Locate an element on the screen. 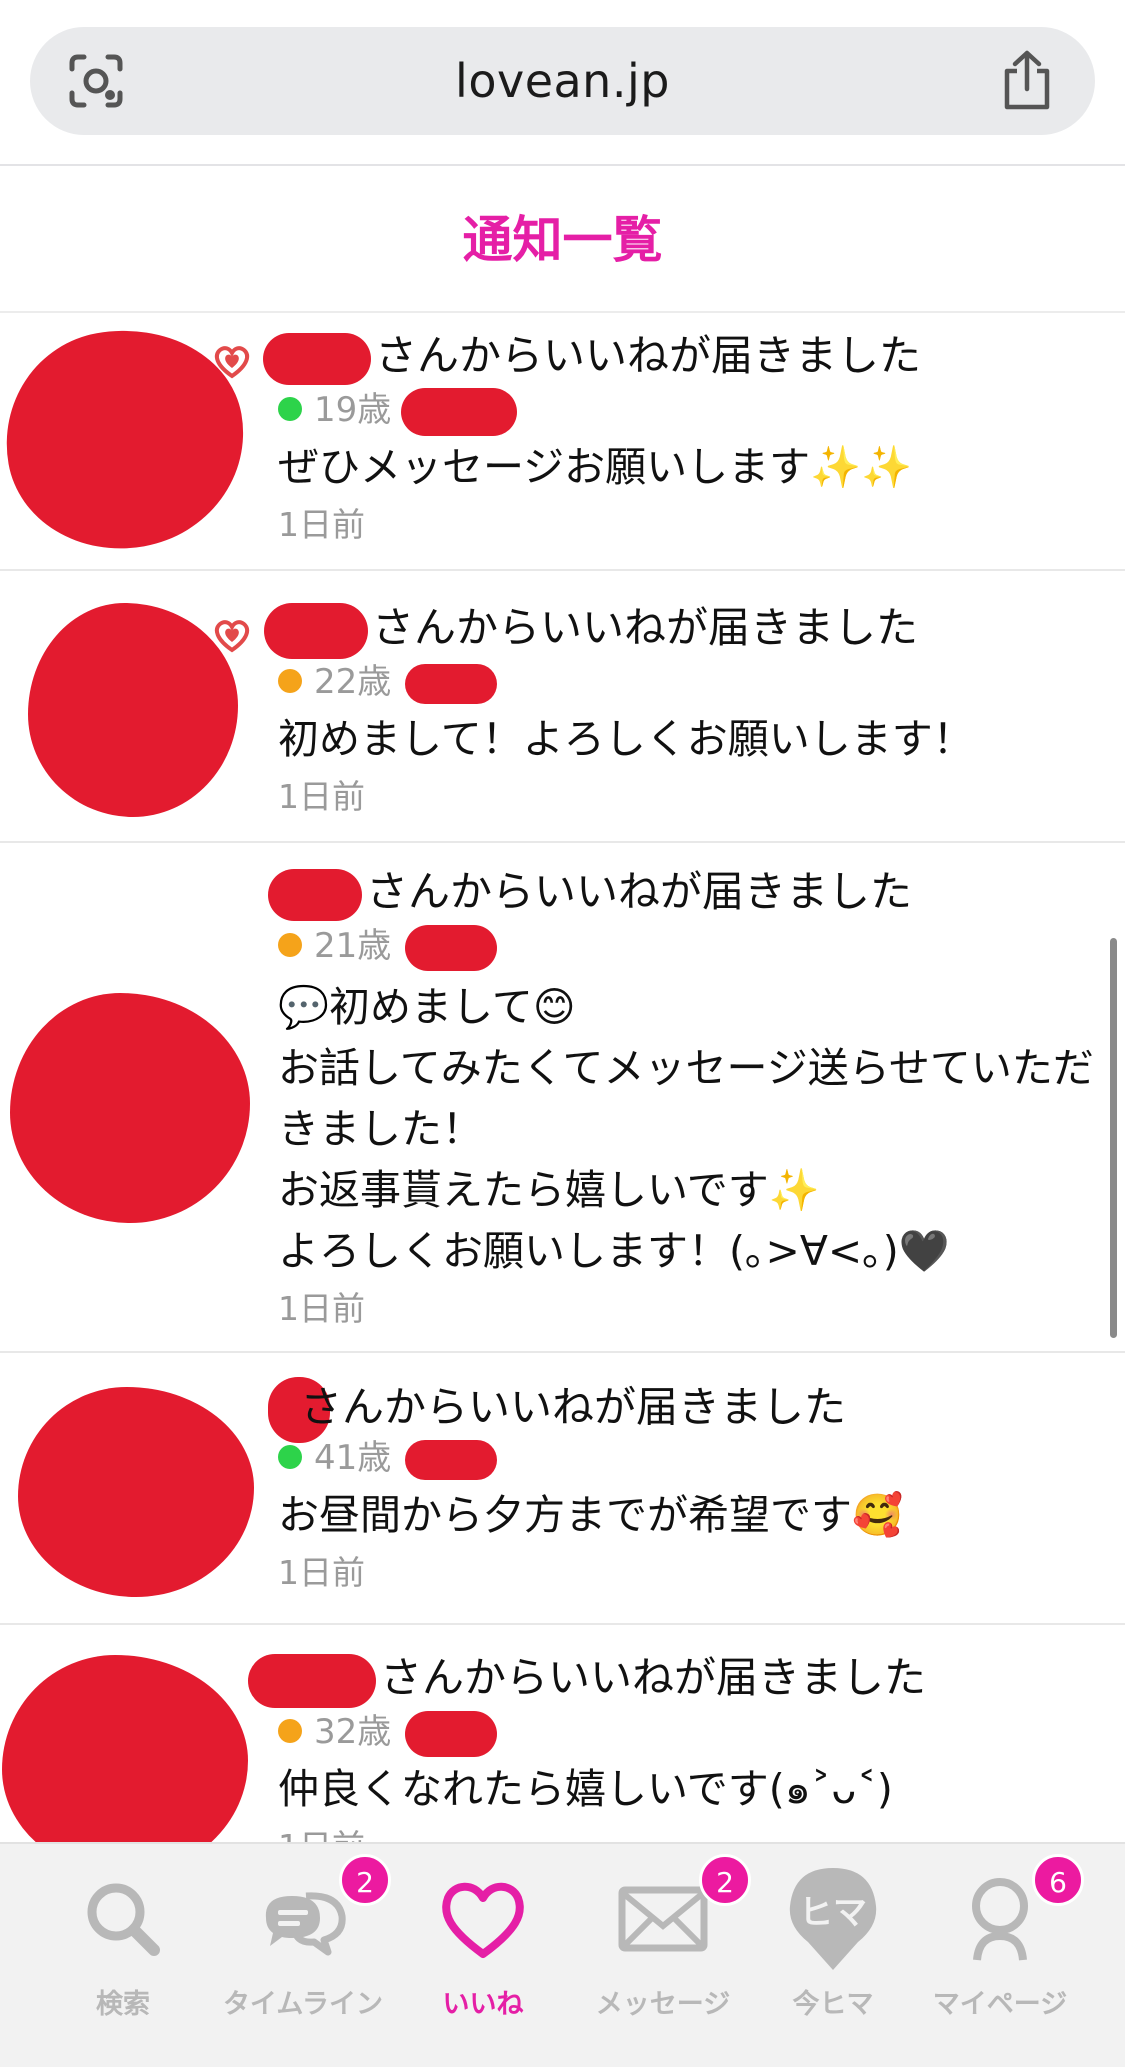 This screenshot has width=1125, height=2067. age-text: 22歳 is located at coordinates (353, 682).